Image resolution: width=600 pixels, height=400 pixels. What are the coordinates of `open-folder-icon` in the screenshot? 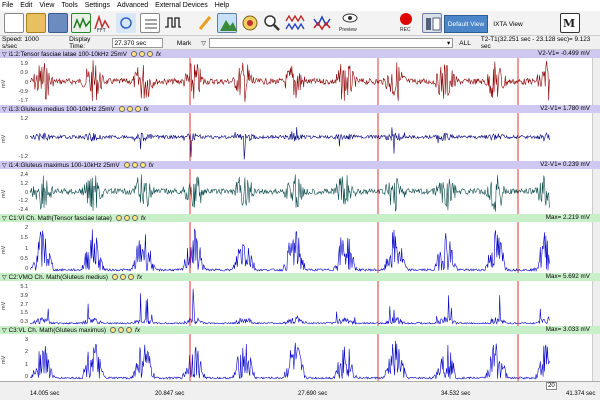 It's located at (36, 23).